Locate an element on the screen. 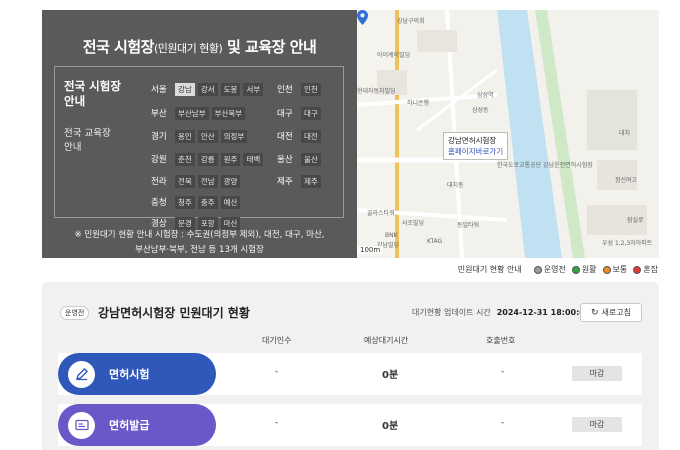  region-tag-ulsan: 울산 is located at coordinates (311, 159).